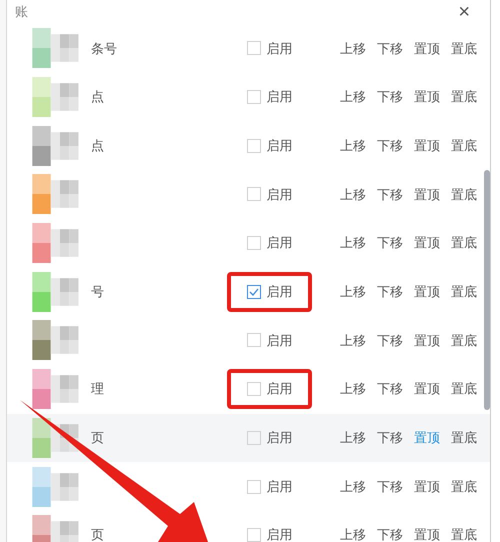 This screenshot has height=542, width=500. Describe the element at coordinates (464, 12) in the screenshot. I see `close-button: ×` at that location.